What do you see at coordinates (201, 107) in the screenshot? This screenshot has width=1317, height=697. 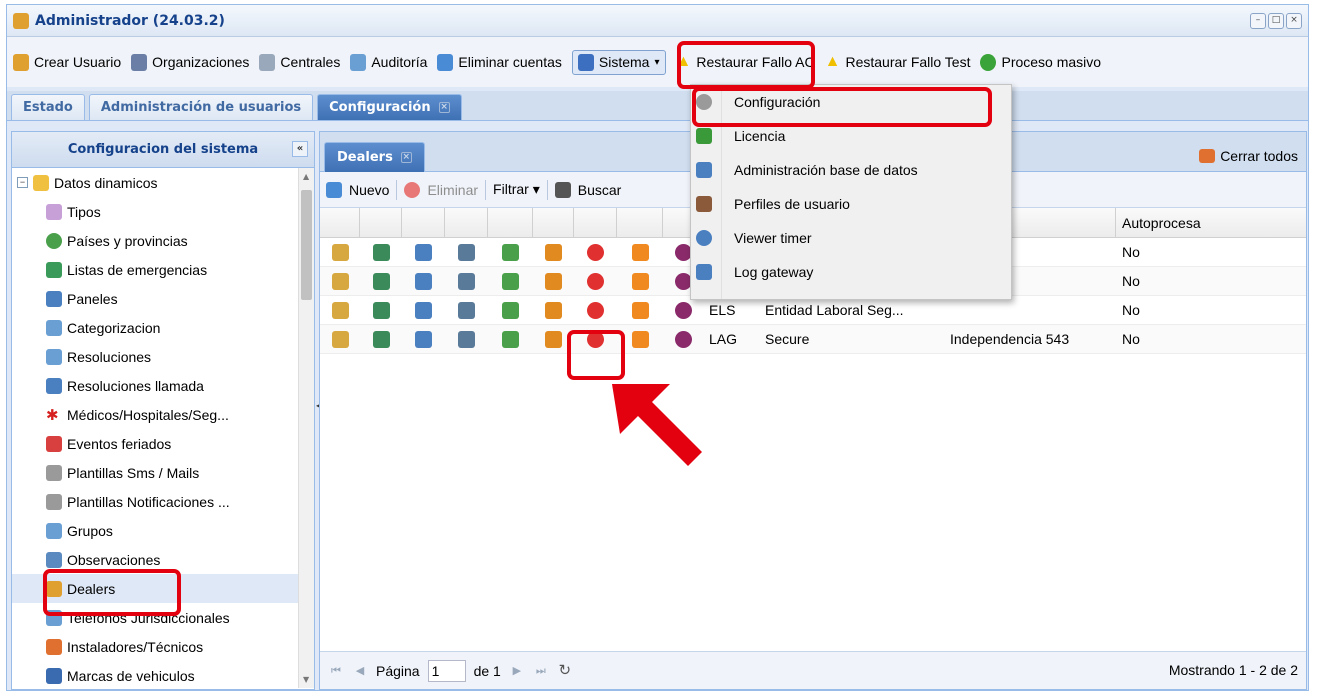 I see `tab-administracion-usuarios: Administración de usuarios` at bounding box center [201, 107].